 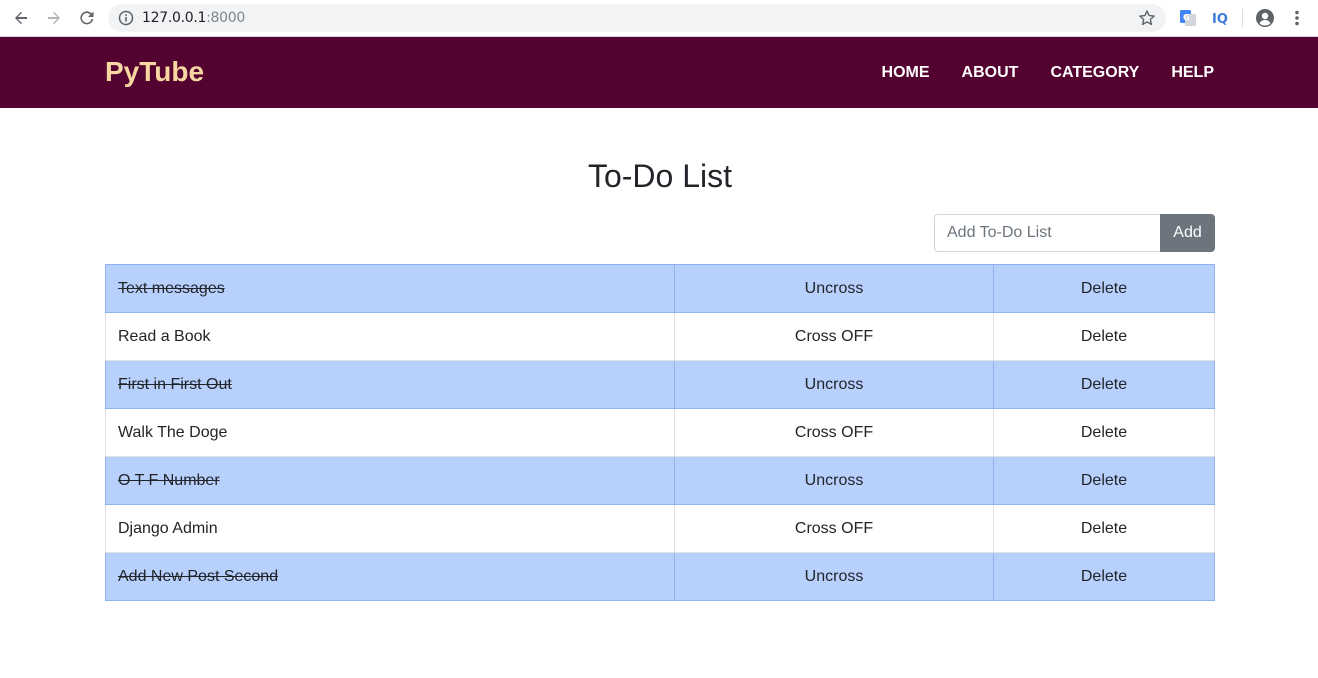 What do you see at coordinates (390, 384) in the screenshot?
I see `todo-item-text: First in First Out` at bounding box center [390, 384].